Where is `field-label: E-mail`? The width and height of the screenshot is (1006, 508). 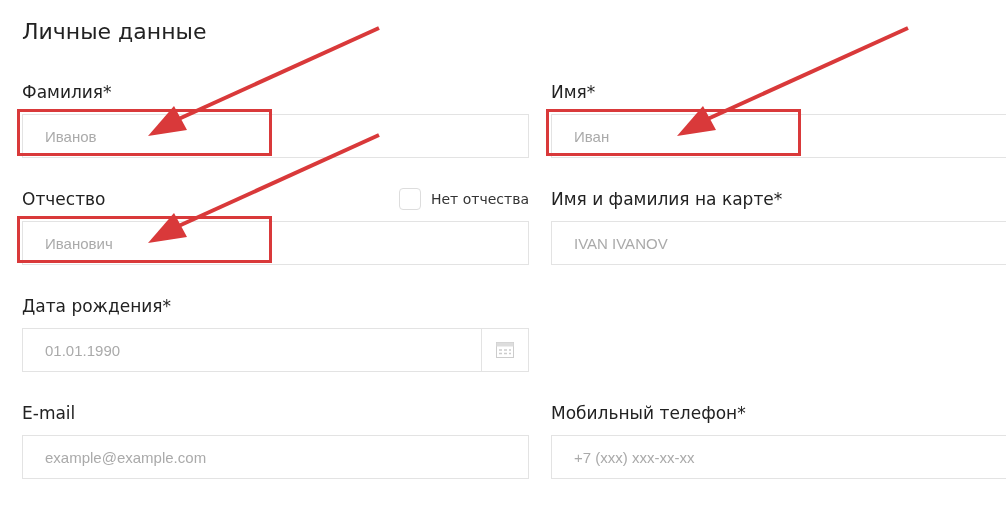
field-label: E-mail is located at coordinates (49, 413).